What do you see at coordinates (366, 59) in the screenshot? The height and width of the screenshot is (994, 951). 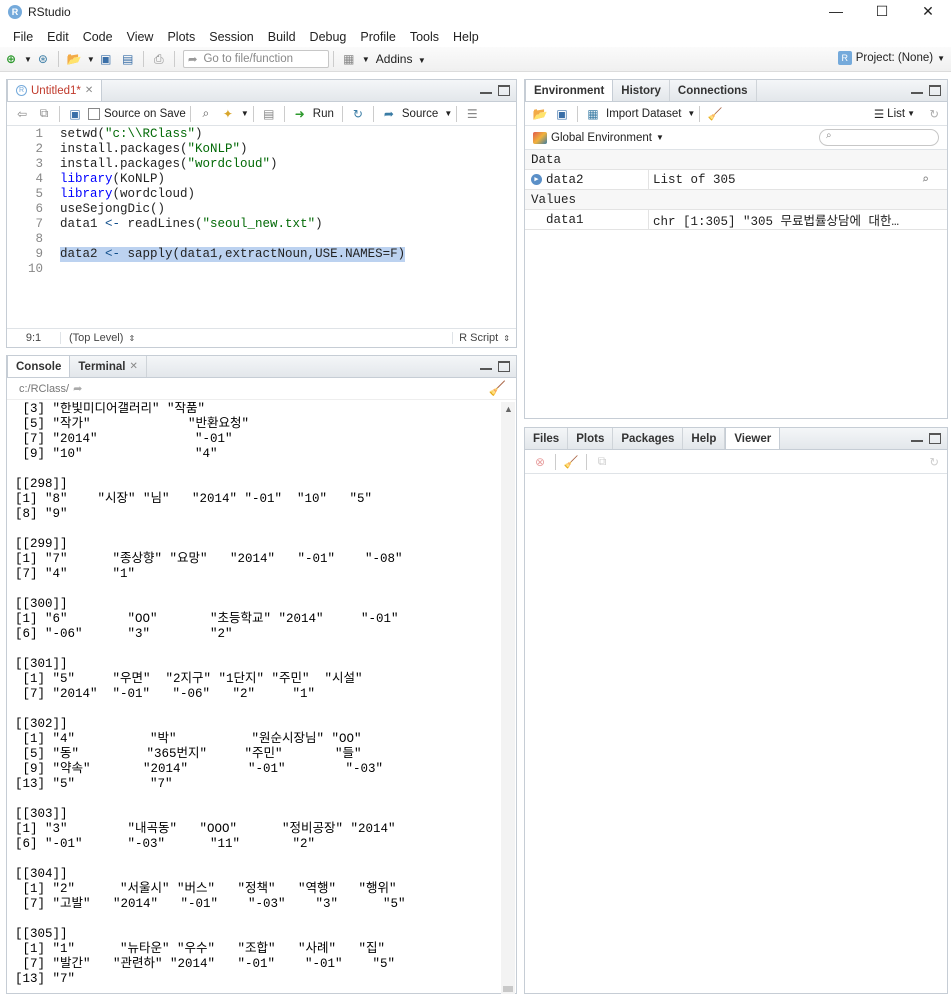 I see `workspace-panes-dropdown-icon: ▼` at bounding box center [366, 59].